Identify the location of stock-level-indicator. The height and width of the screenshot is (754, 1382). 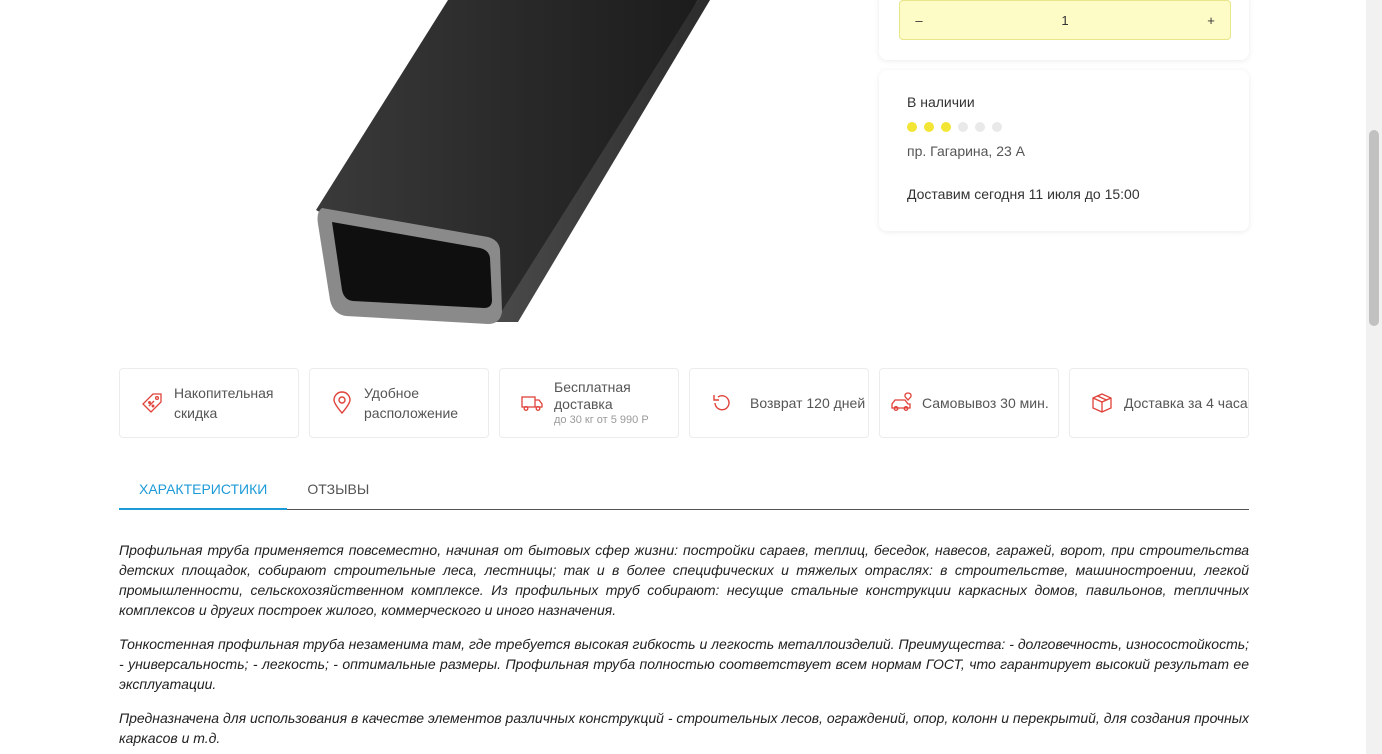
(1064, 127).